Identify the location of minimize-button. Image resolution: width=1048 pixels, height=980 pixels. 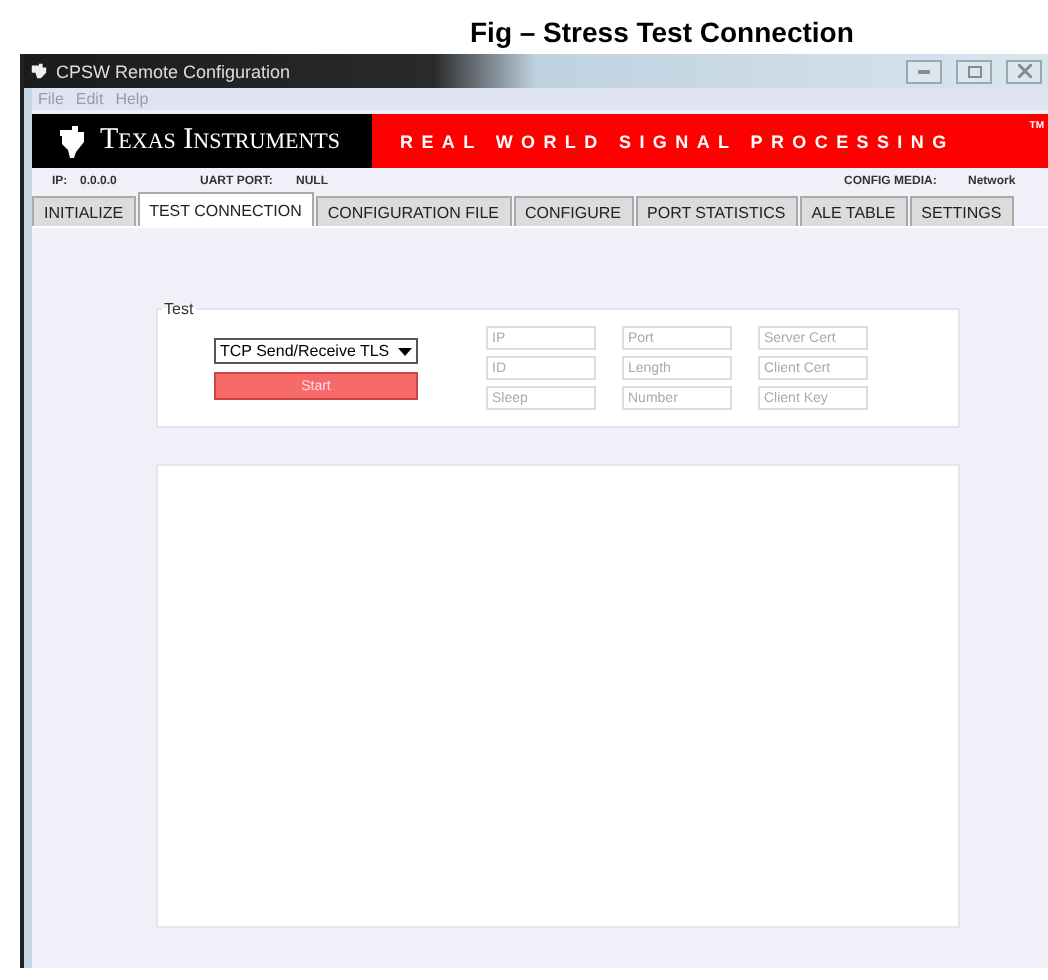
(924, 71).